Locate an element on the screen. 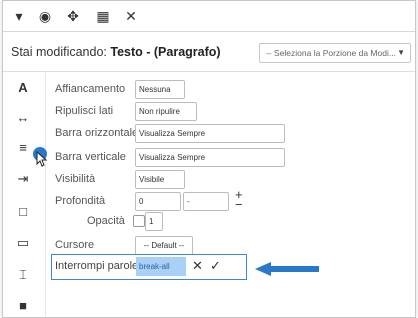  grid-icon: ▦ is located at coordinates (103, 16).